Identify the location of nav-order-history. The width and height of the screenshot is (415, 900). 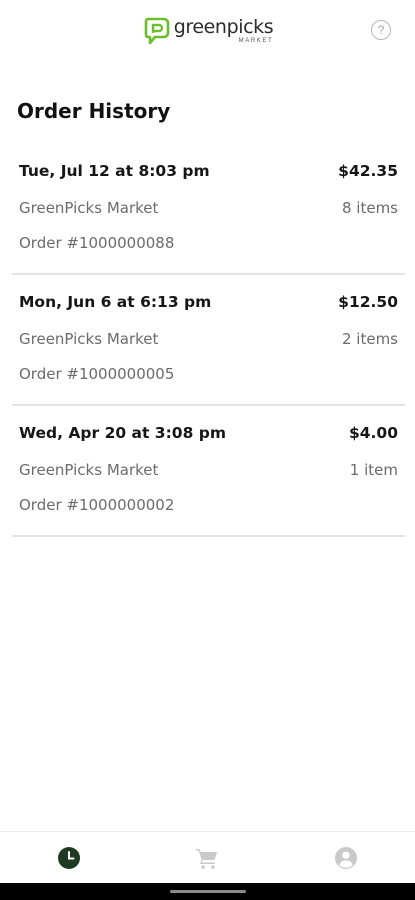
(69, 858).